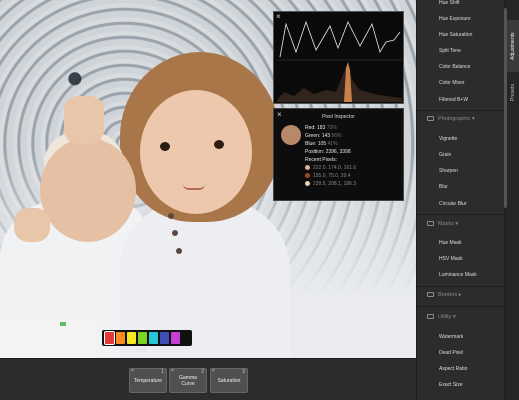 This screenshot has width=519, height=400. What do you see at coordinates (443, 187) in the screenshot?
I see `sidebar-item-blur: Blur` at bounding box center [443, 187].